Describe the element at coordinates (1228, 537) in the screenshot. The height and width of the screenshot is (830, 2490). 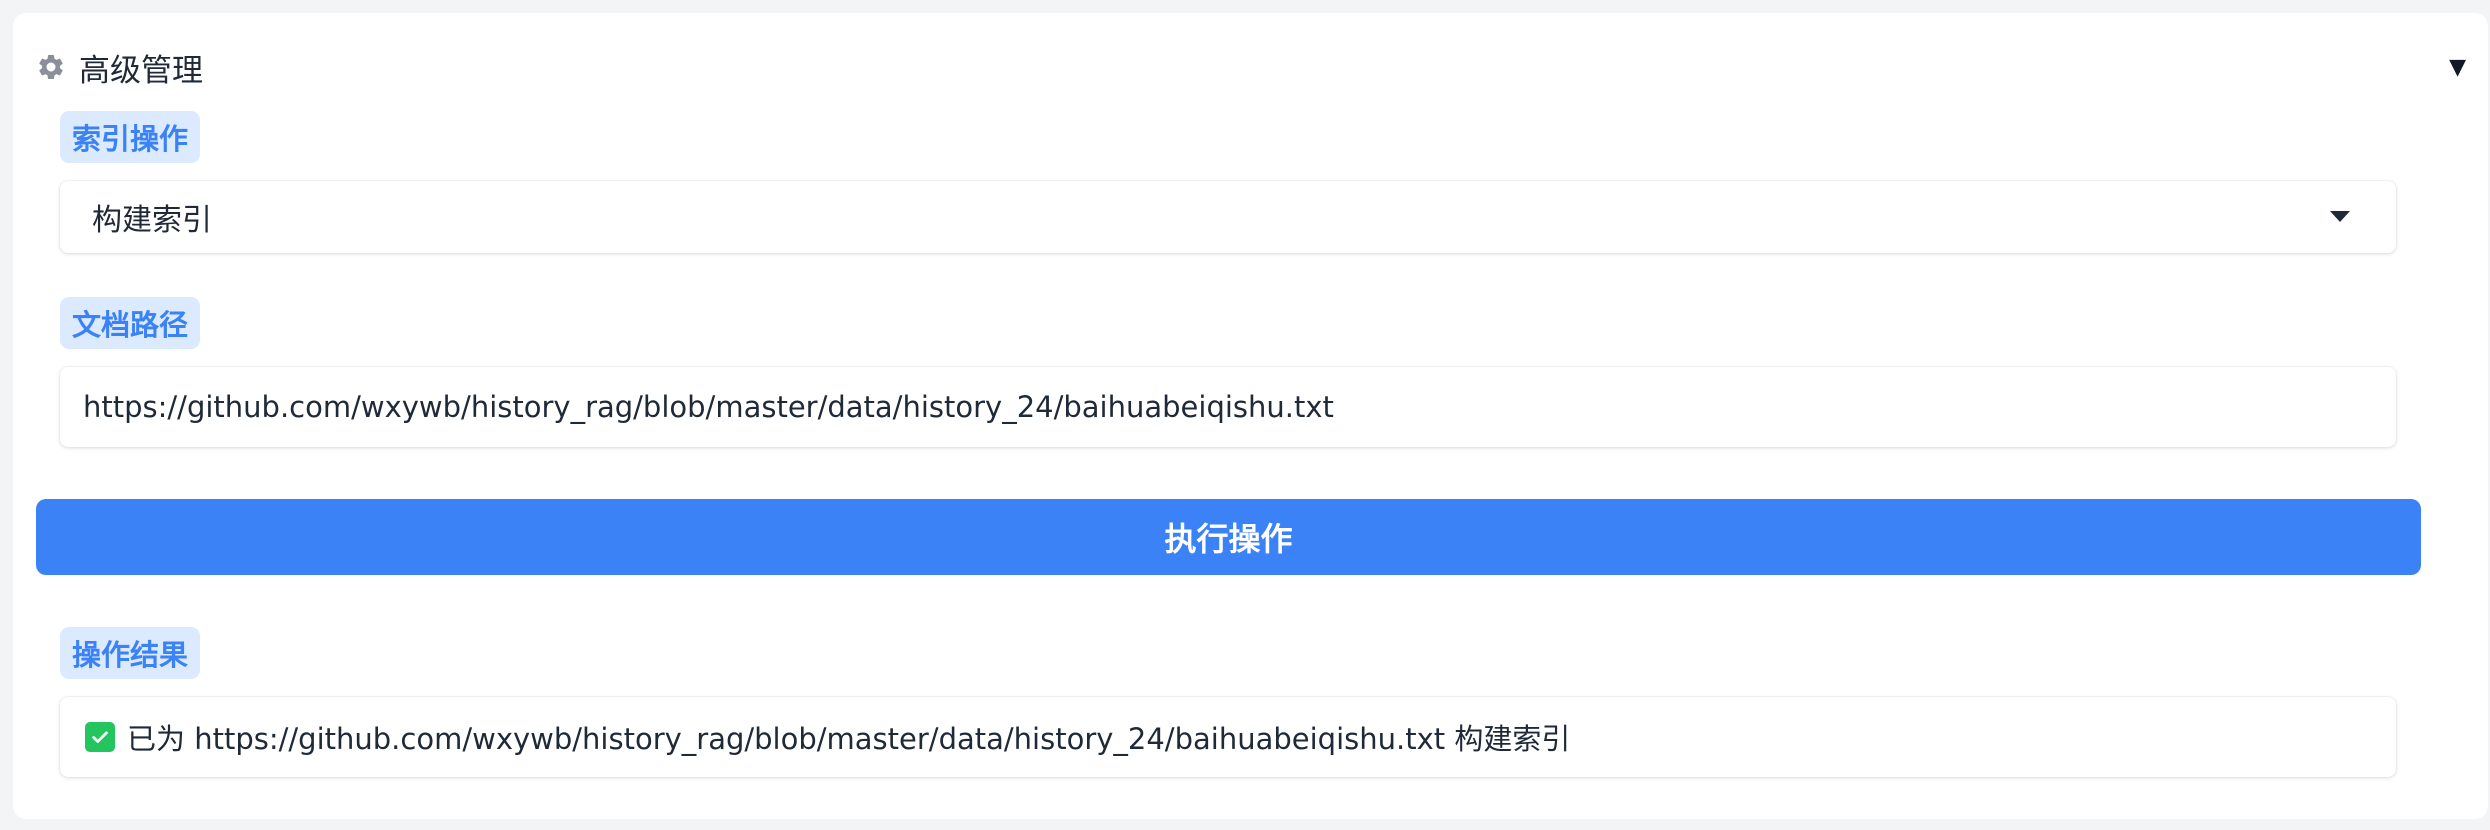
I see `execute-button: 执行操作` at that location.